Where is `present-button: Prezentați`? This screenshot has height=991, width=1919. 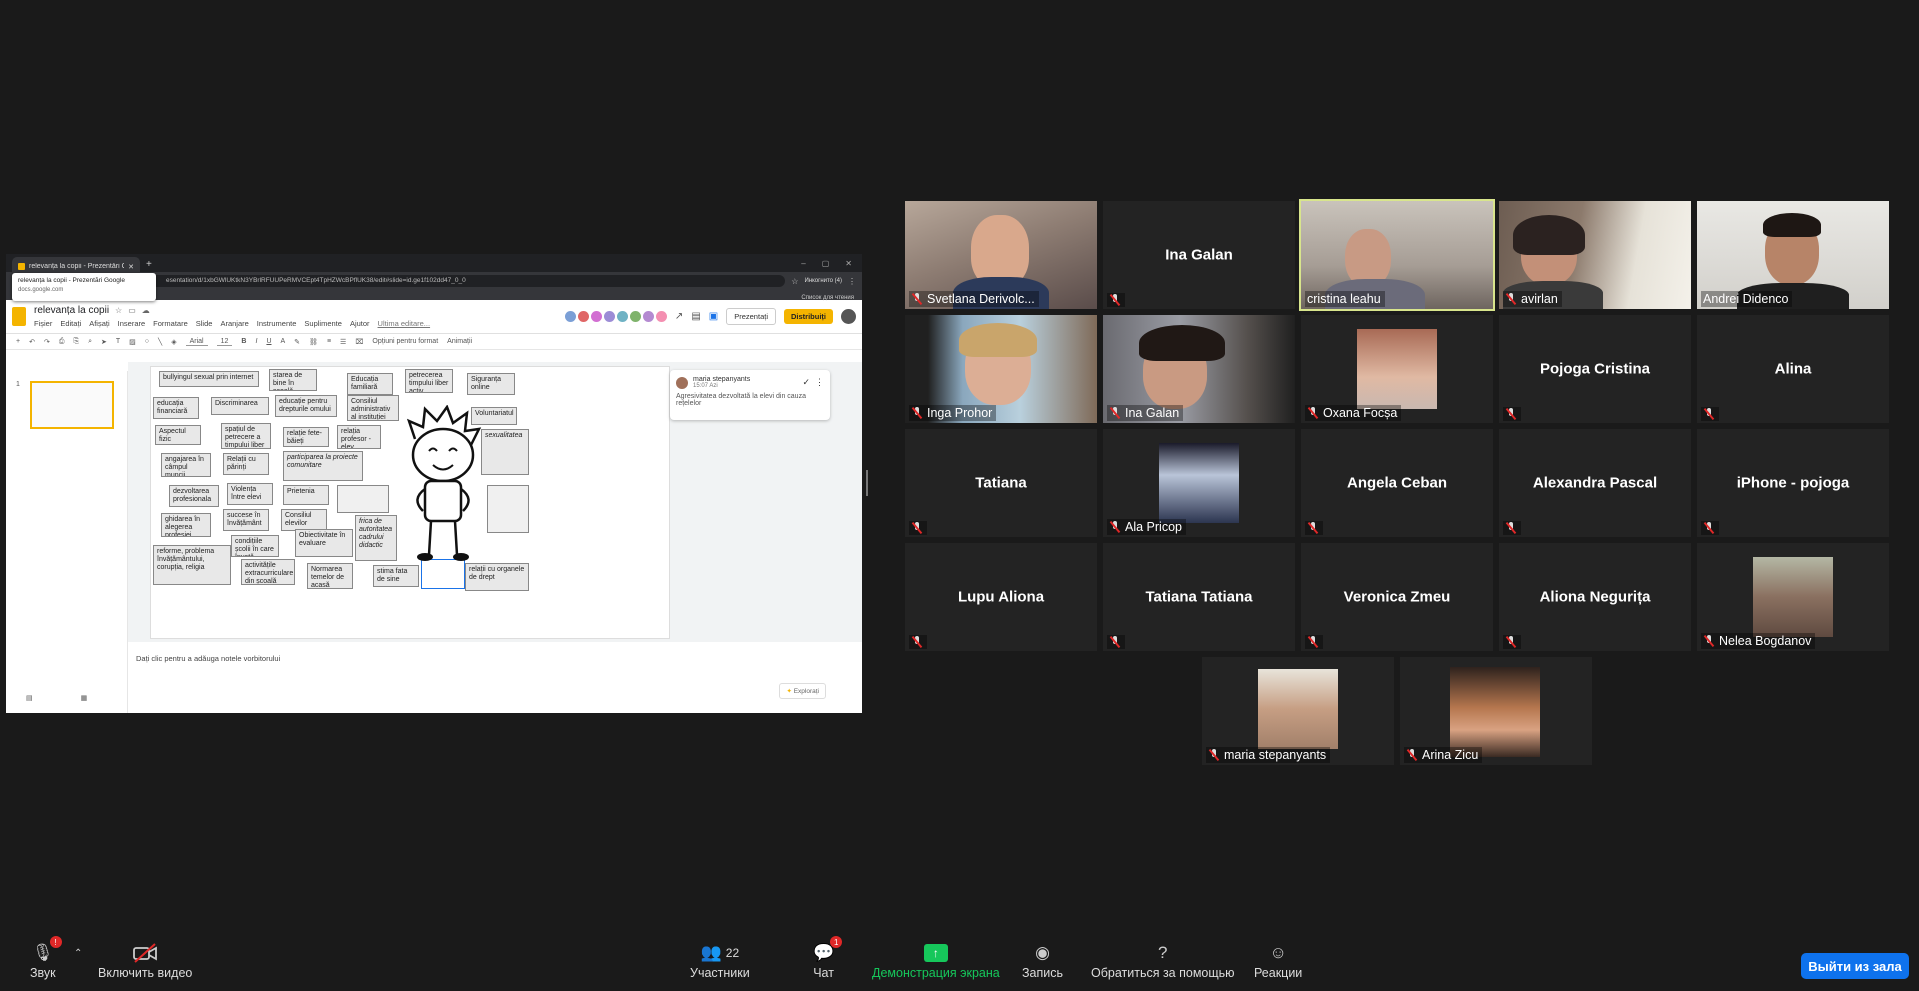
present-button: Prezentați is located at coordinates (751, 316).